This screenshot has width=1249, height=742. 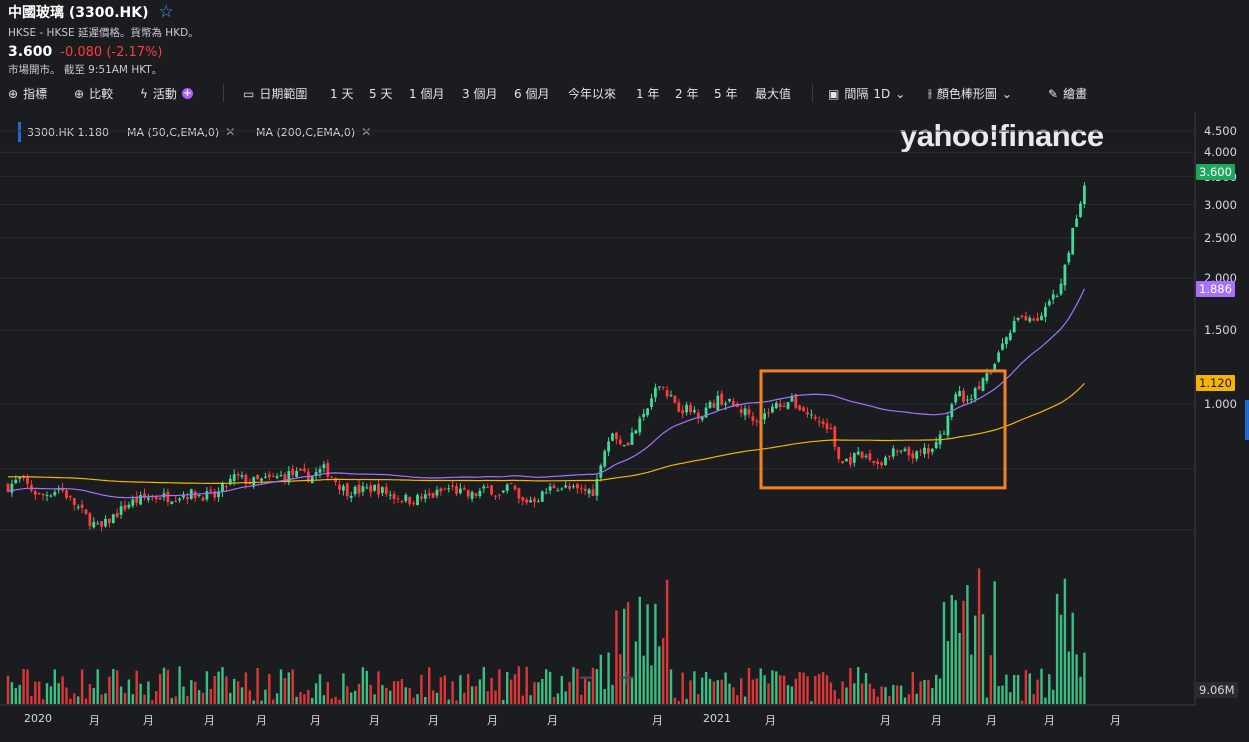 I want to click on zoom-in-icon: +, so click(x=626, y=677).